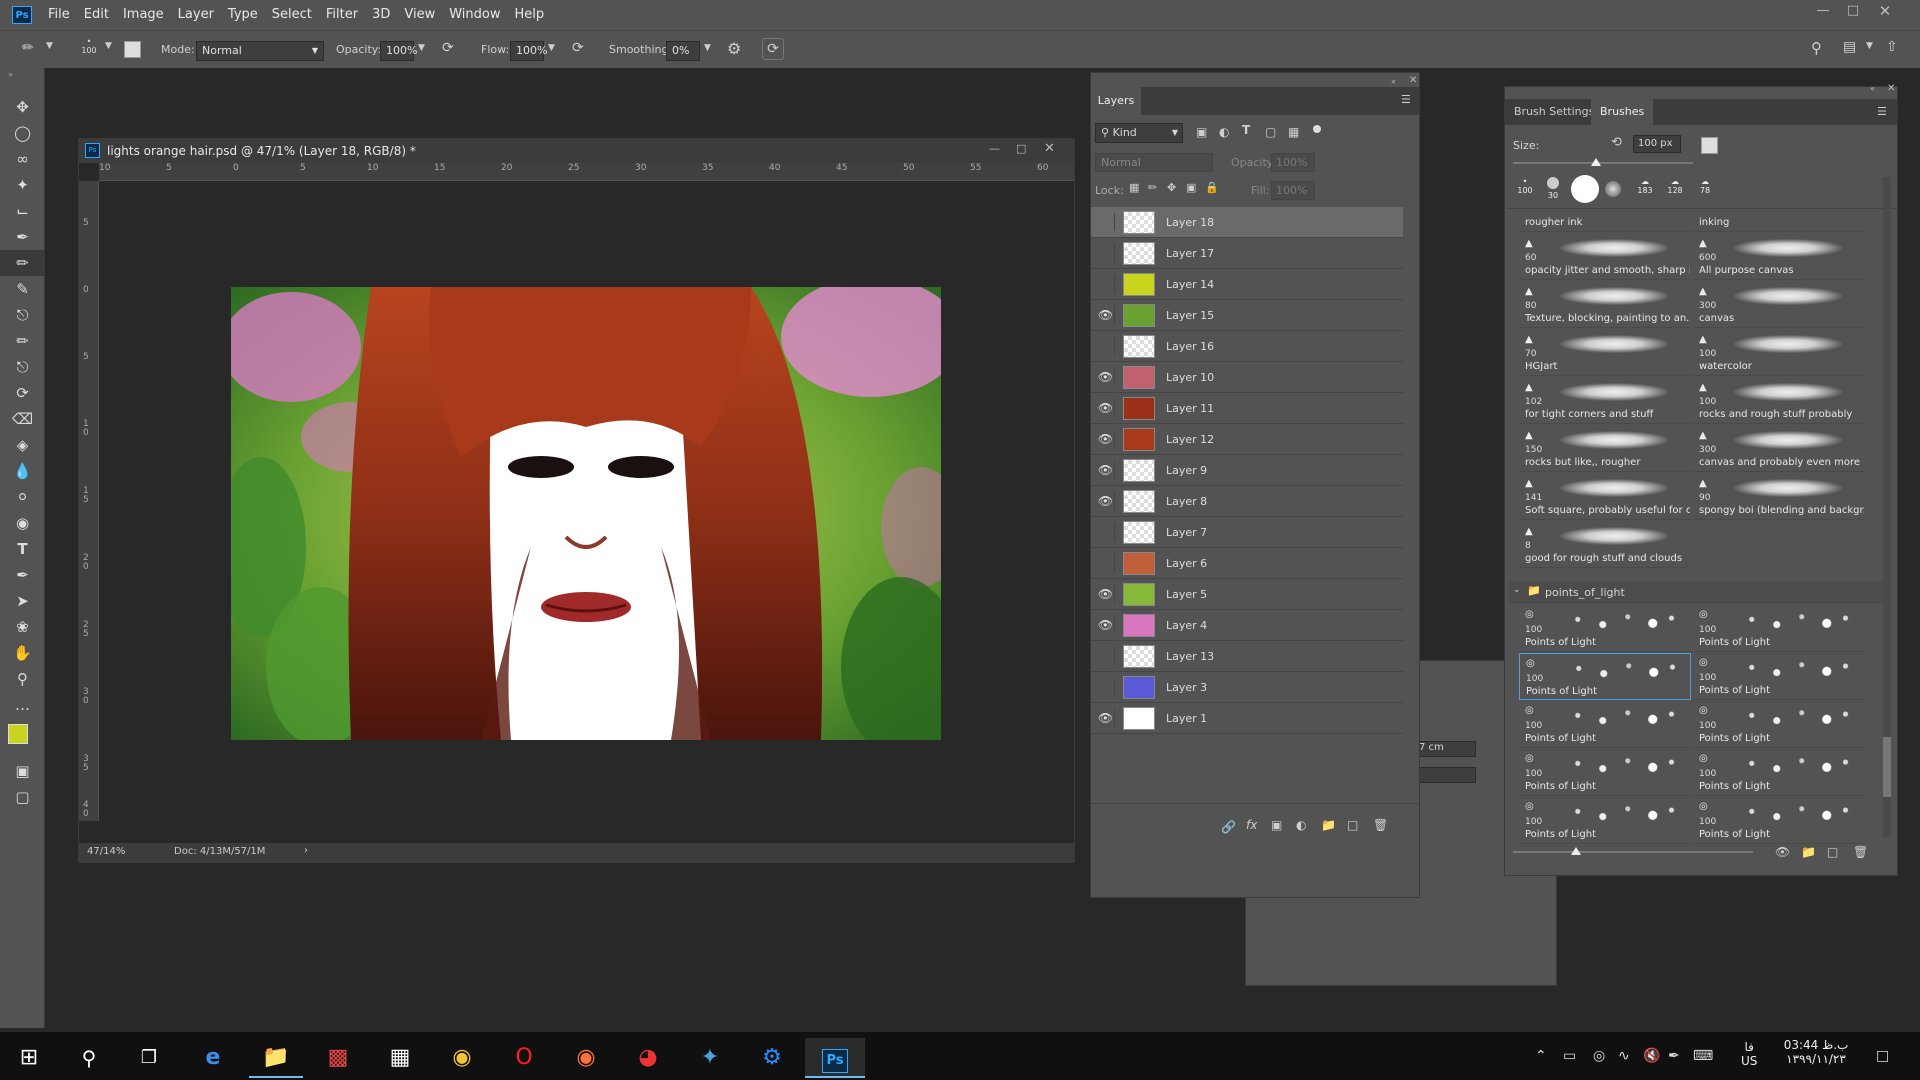  Describe the element at coordinates (1892, 47) in the screenshot. I see `share-icon: ⇧` at that location.